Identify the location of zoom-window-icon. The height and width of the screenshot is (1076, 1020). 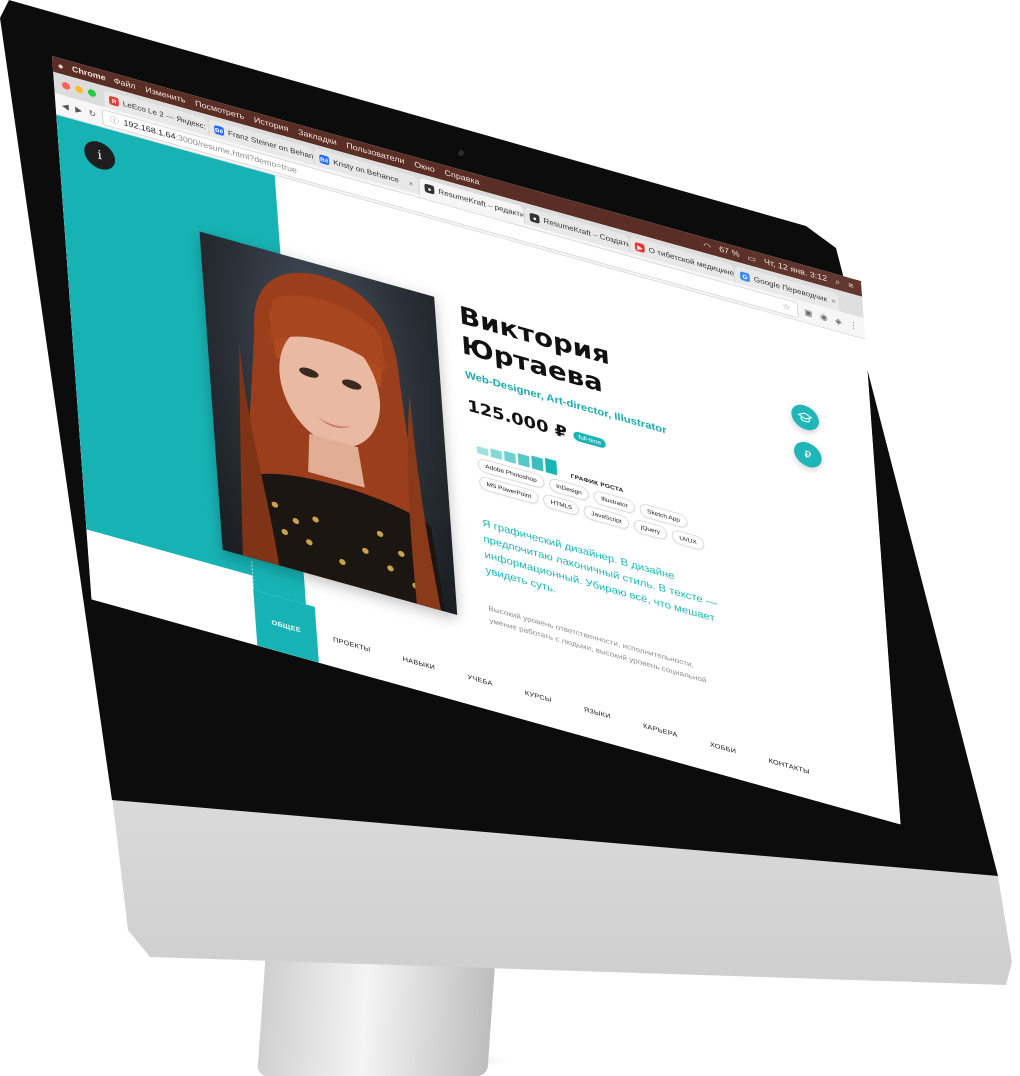
(92, 93).